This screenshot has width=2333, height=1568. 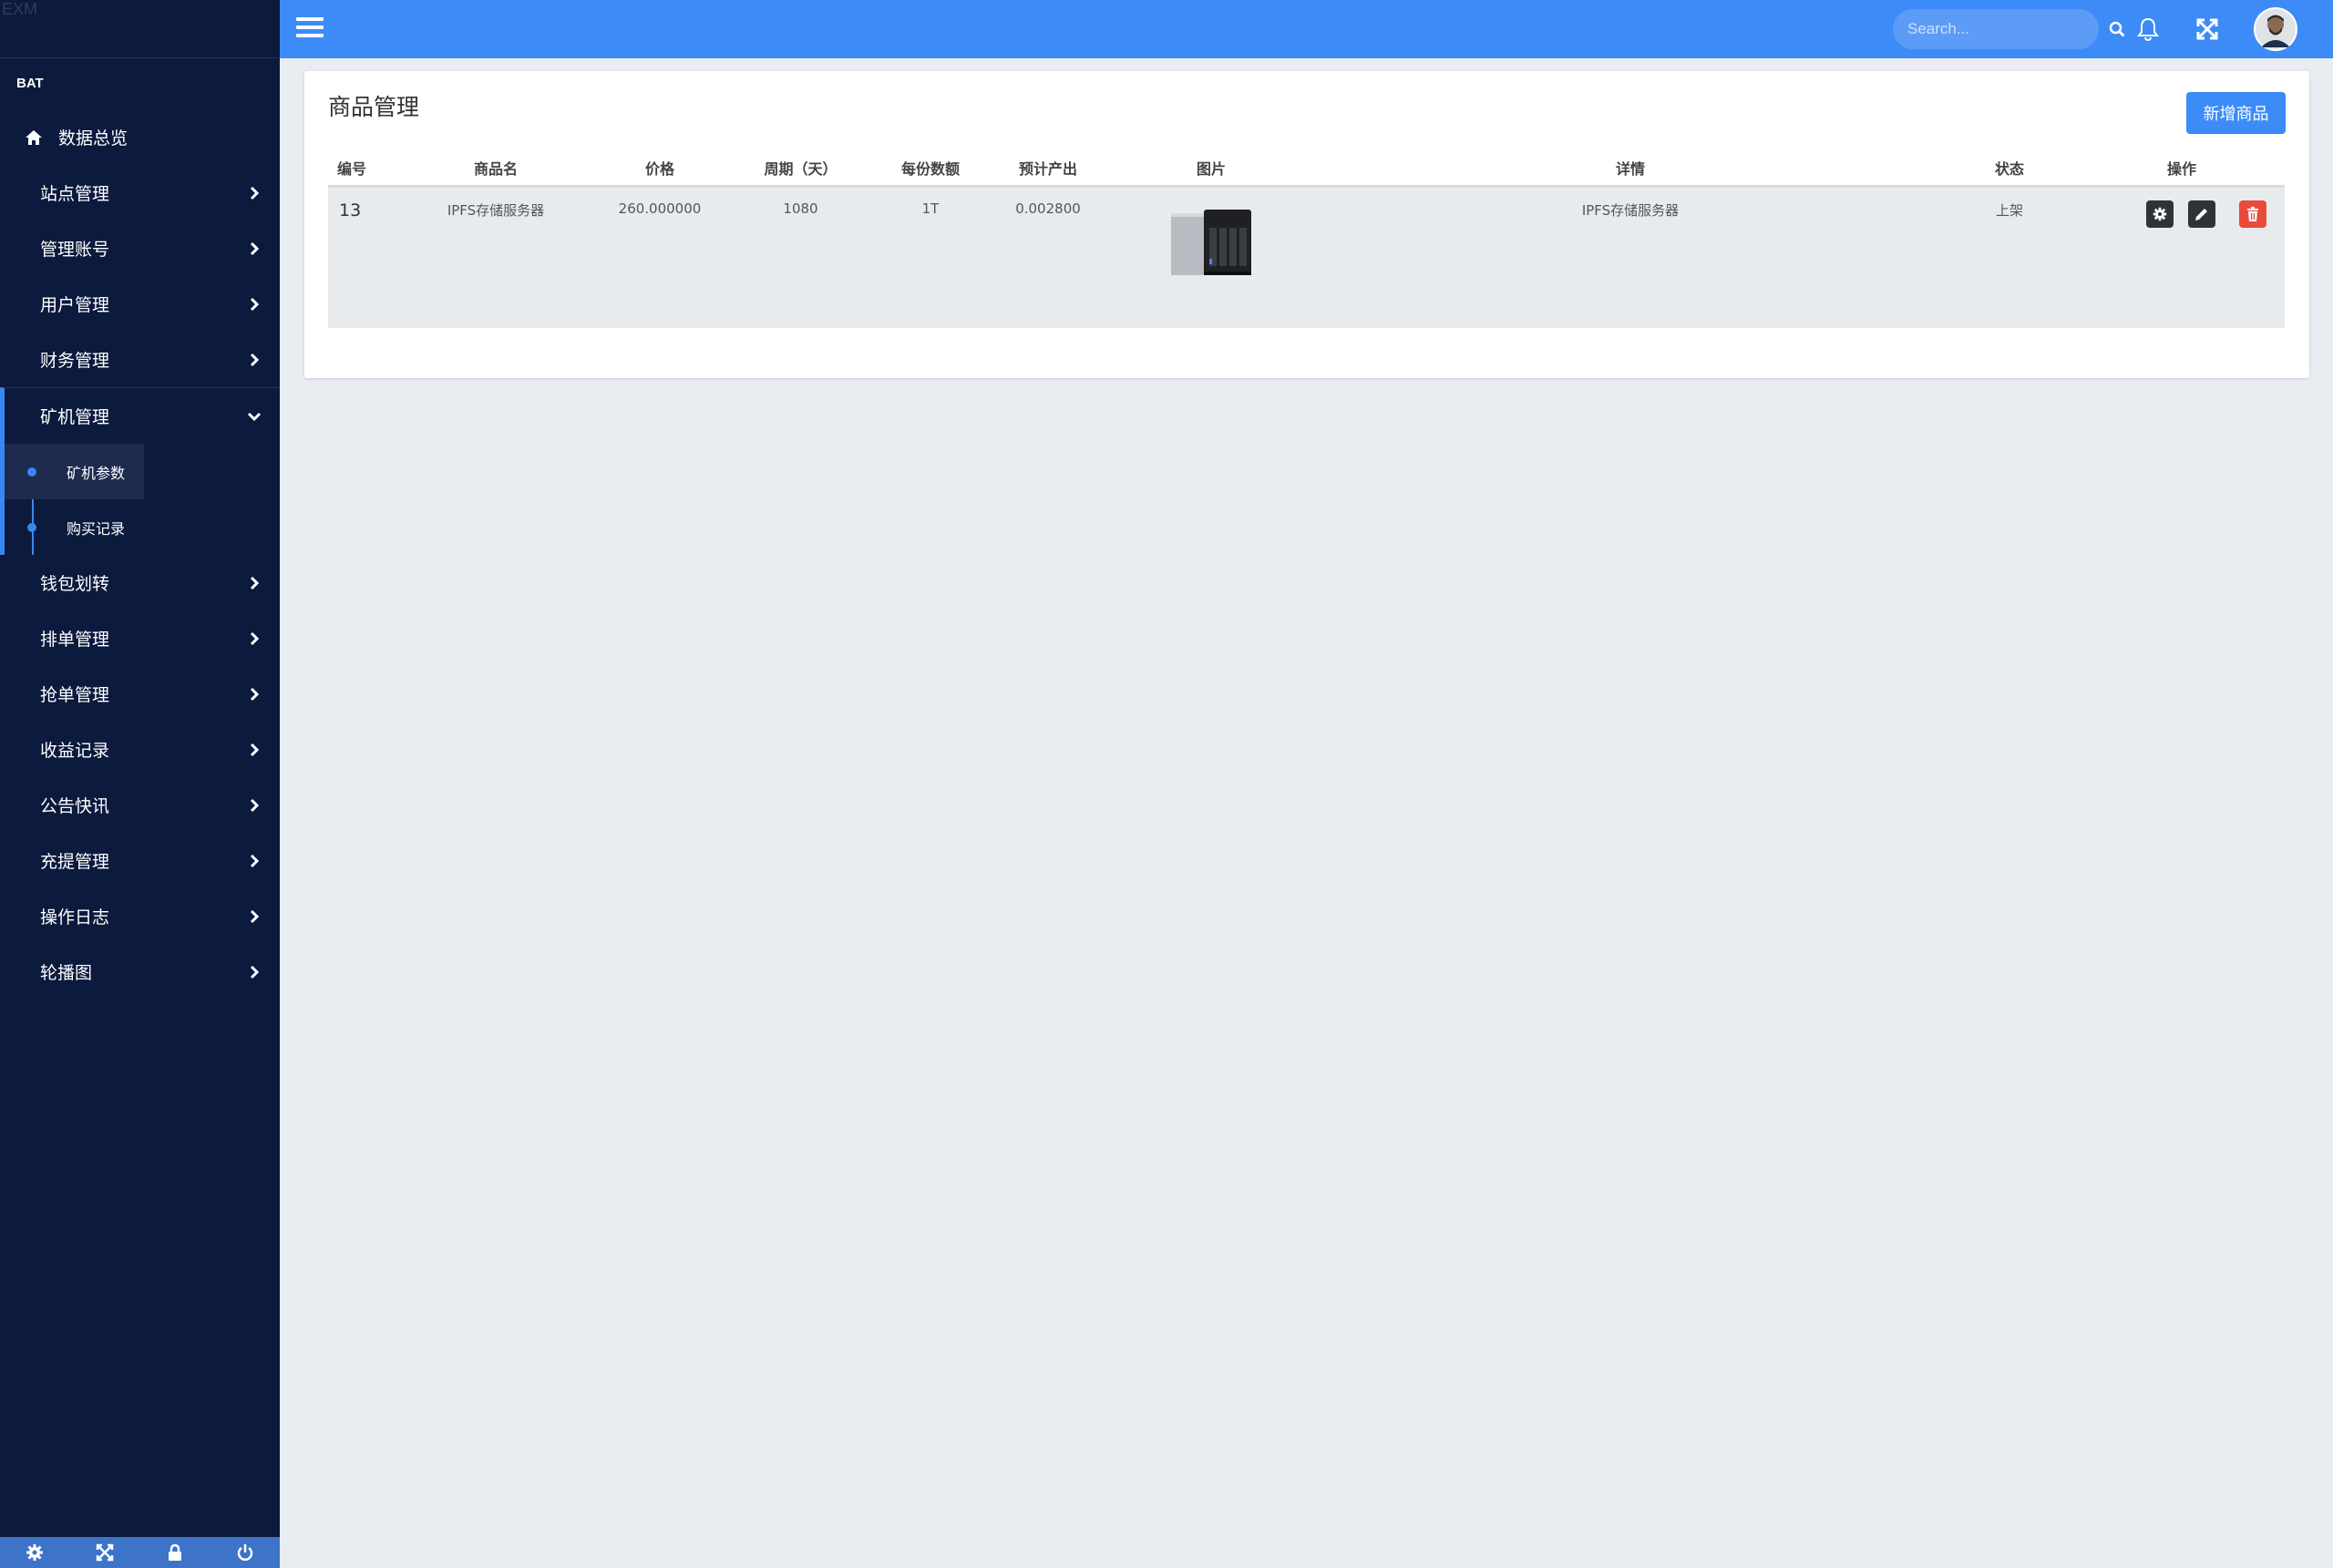 I want to click on sidebar-item-label: 用户管理, so click(x=75, y=305).